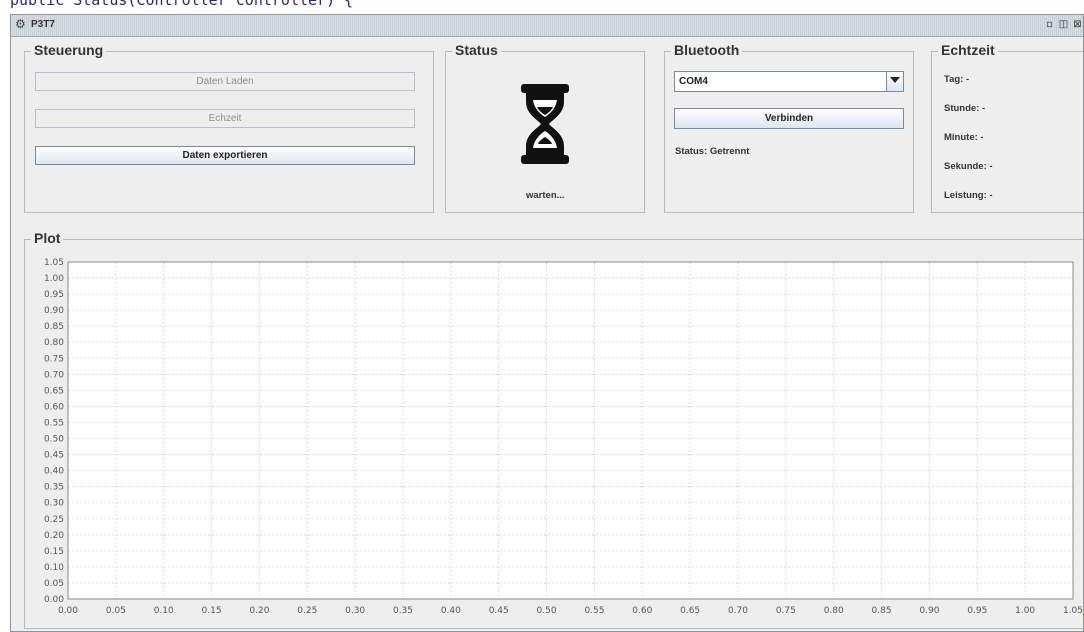 The height and width of the screenshot is (632, 1084). Describe the element at coordinates (964, 137) in the screenshot. I see `minute-label: Minute: -` at that location.